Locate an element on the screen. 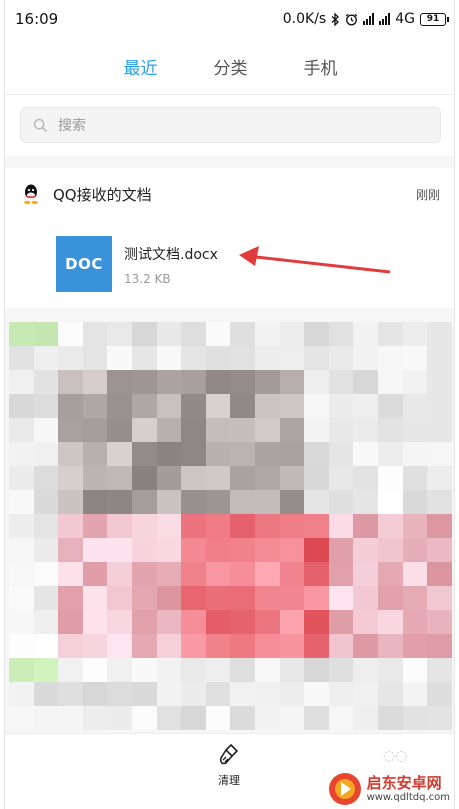 Image resolution: width=459 pixels, height=809 pixels. section-title: QQ接收的文档 is located at coordinates (102, 194).